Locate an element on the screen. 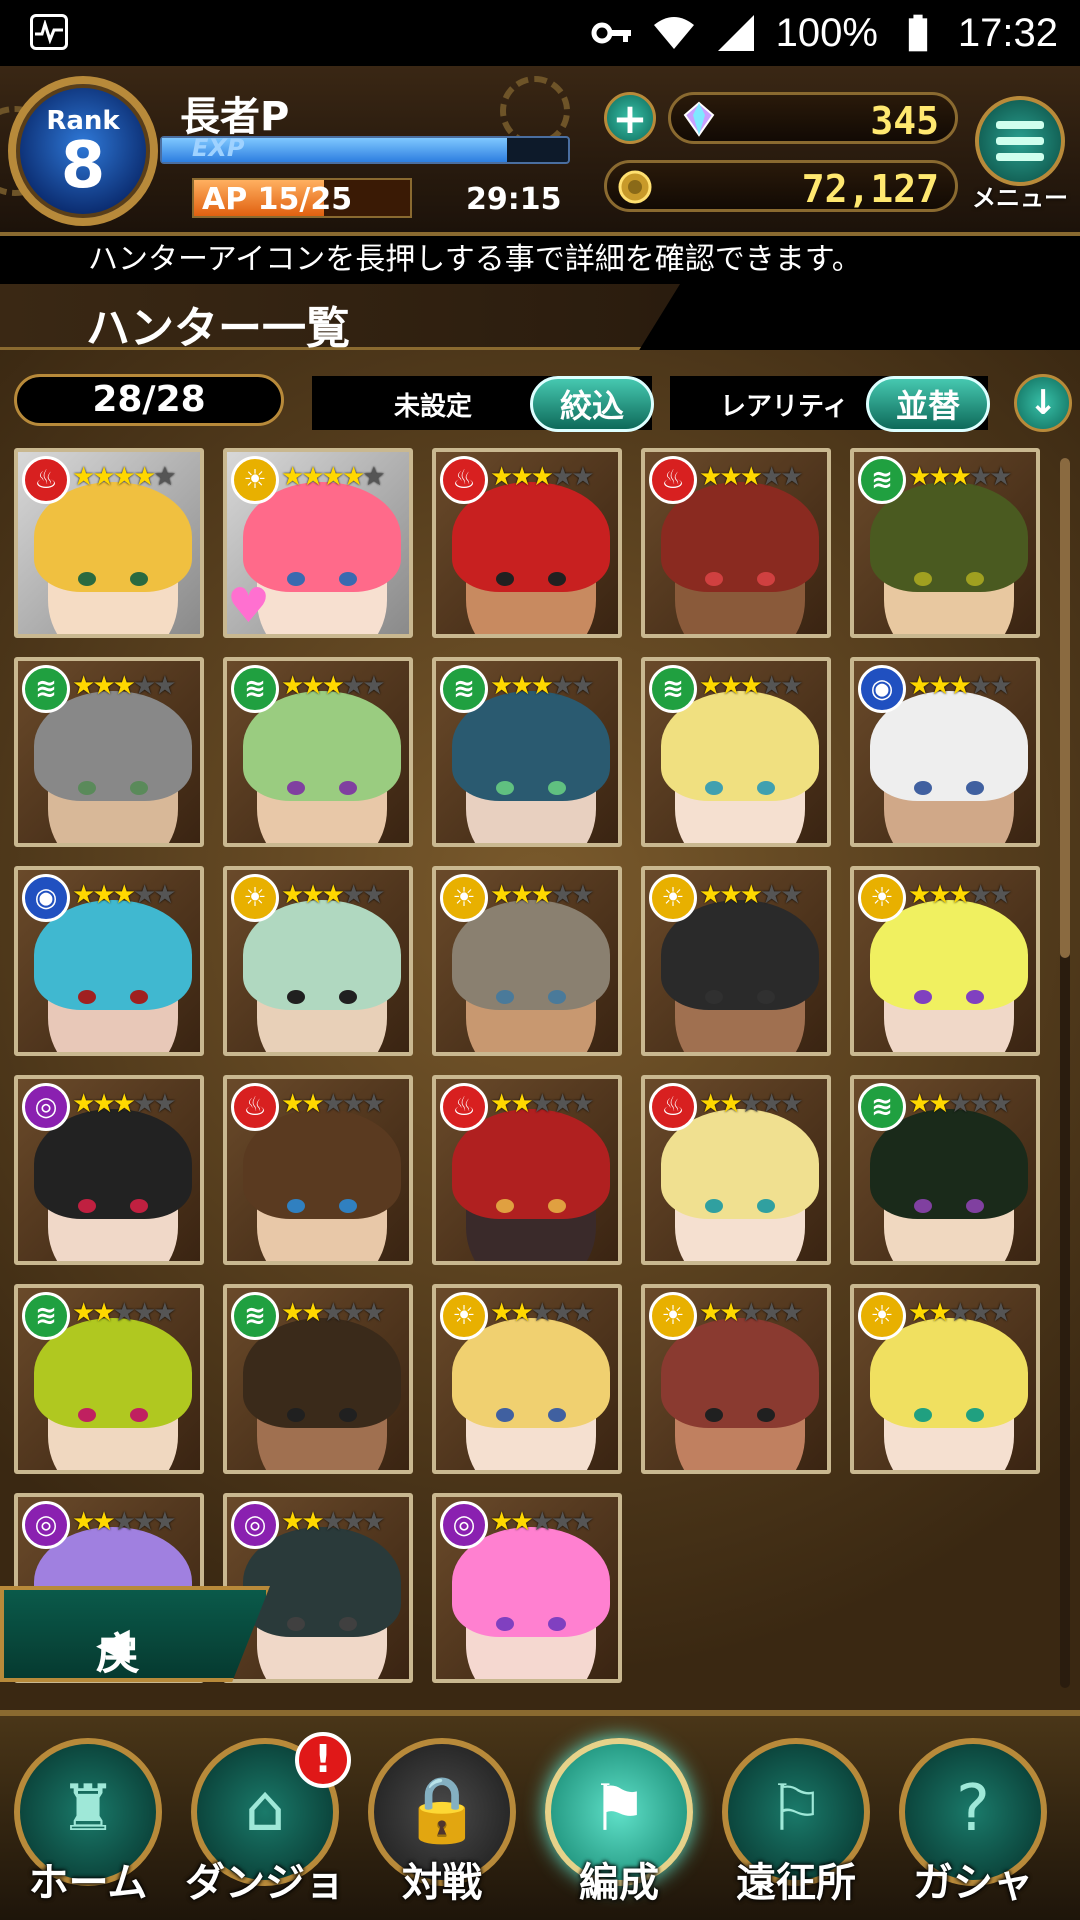  lock-icon: 🔒 is located at coordinates (442, 1810).